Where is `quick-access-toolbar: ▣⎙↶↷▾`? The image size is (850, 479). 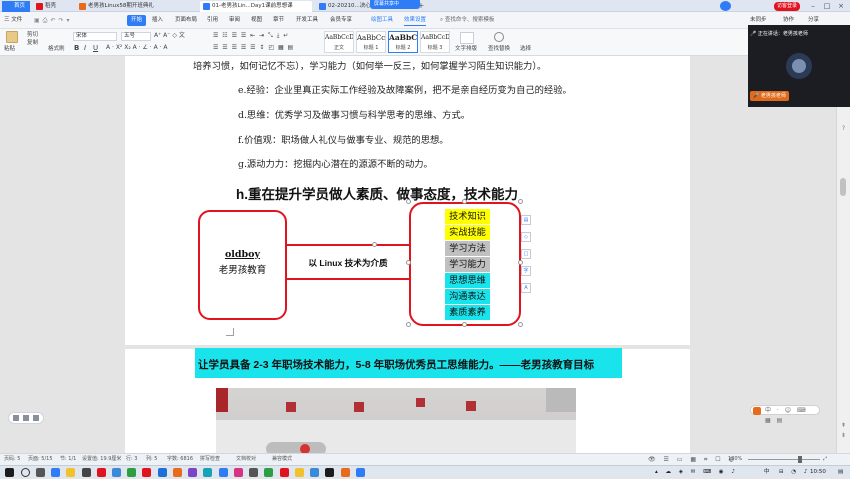
quick-access-toolbar: ▣⎙↶↷▾ is located at coordinates (69, 20).